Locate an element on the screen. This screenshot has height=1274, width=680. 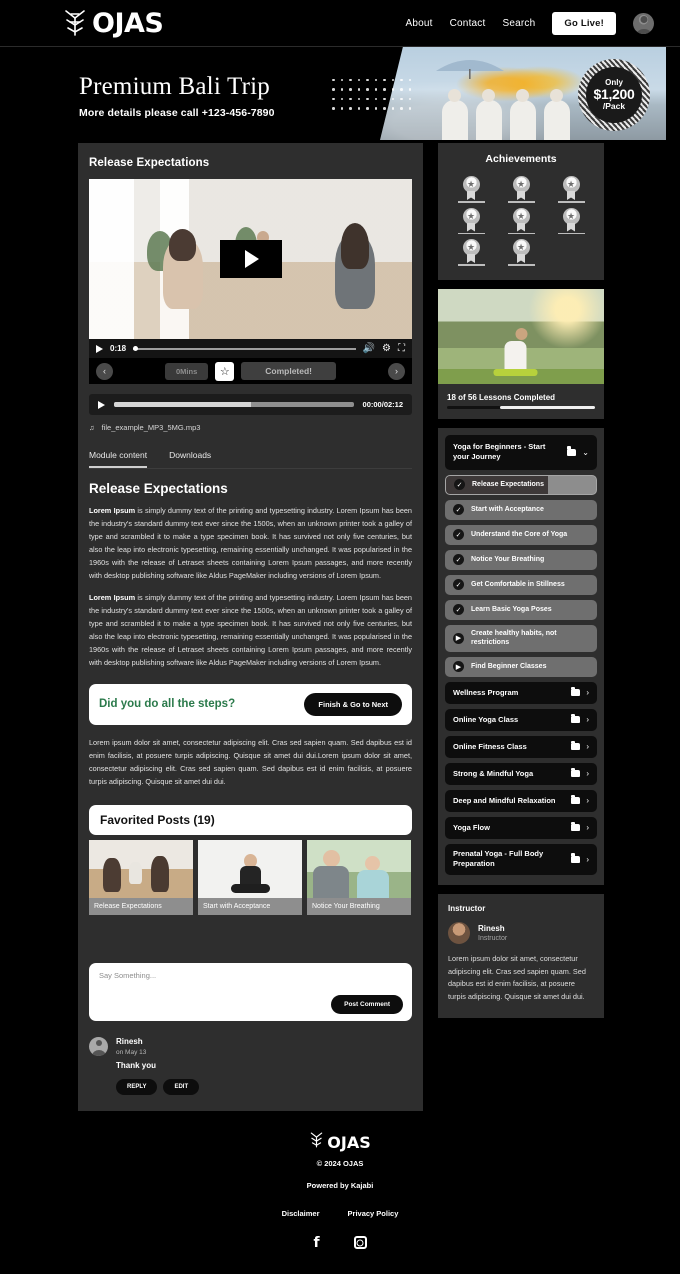
list-item: Notice Your Breathing is located at coordinates (359, 877).